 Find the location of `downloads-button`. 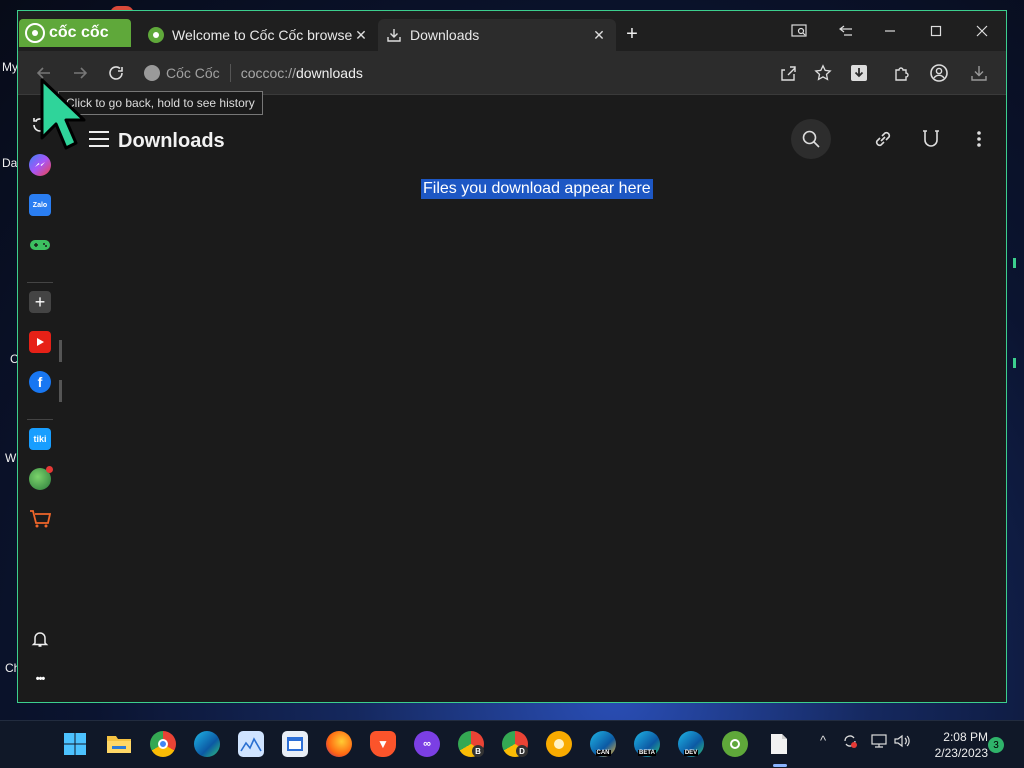

downloads-button is located at coordinates (979, 73).